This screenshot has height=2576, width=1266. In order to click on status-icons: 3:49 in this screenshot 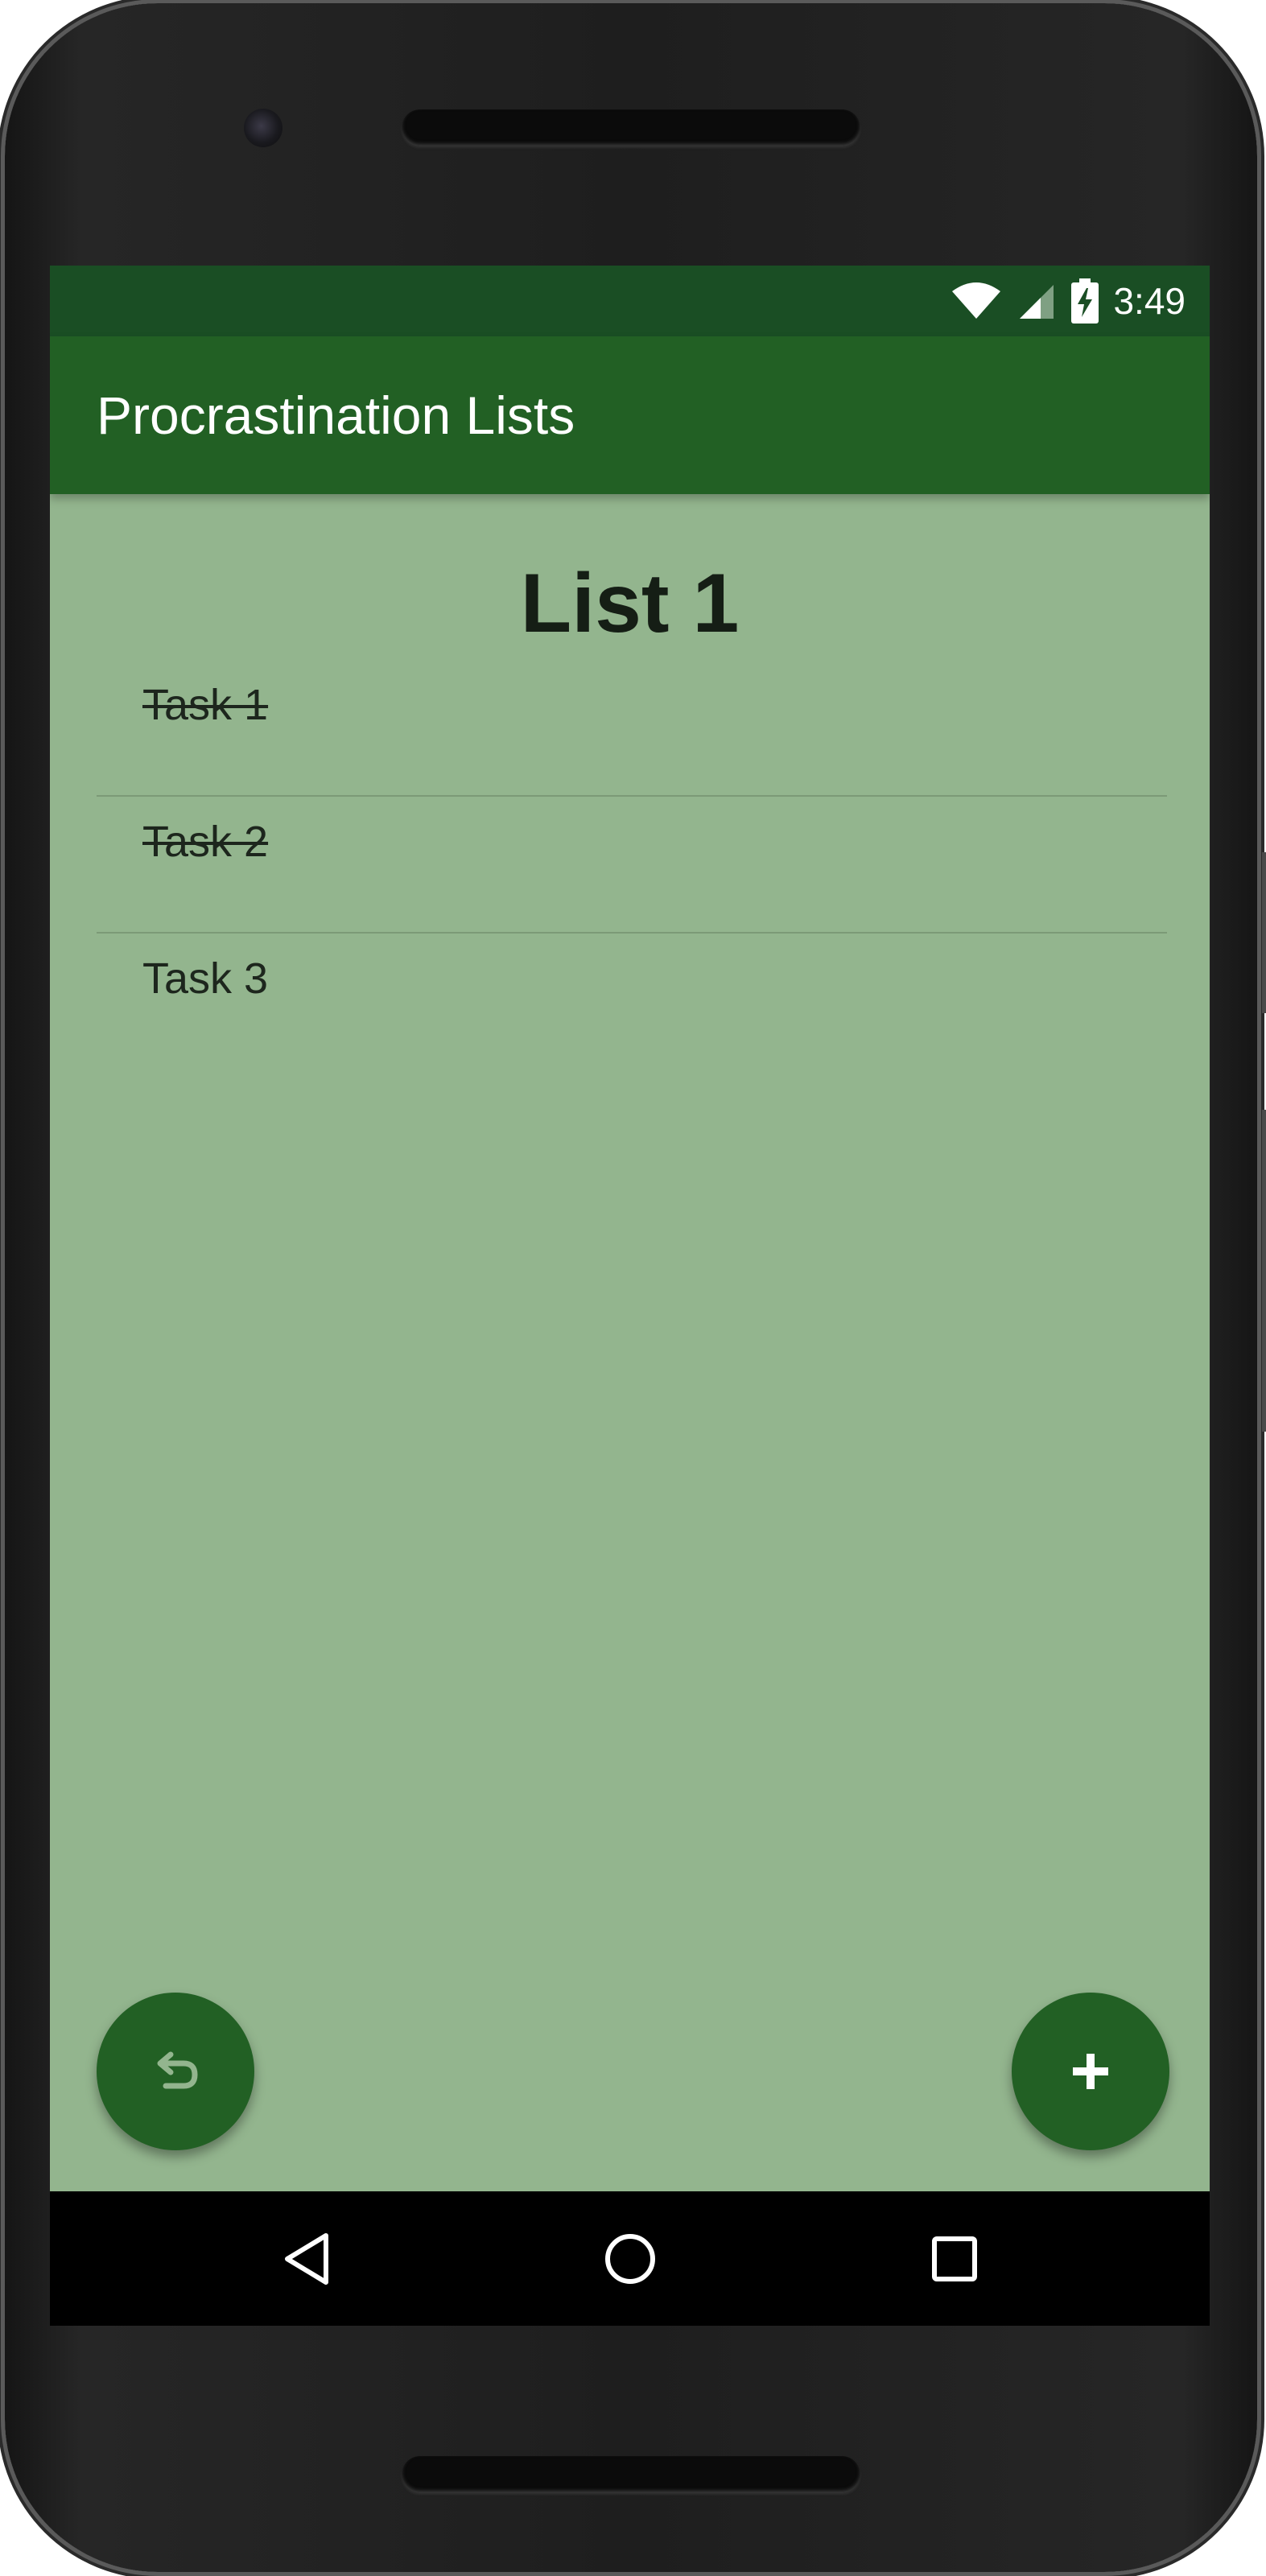, I will do `click(1068, 301)`.